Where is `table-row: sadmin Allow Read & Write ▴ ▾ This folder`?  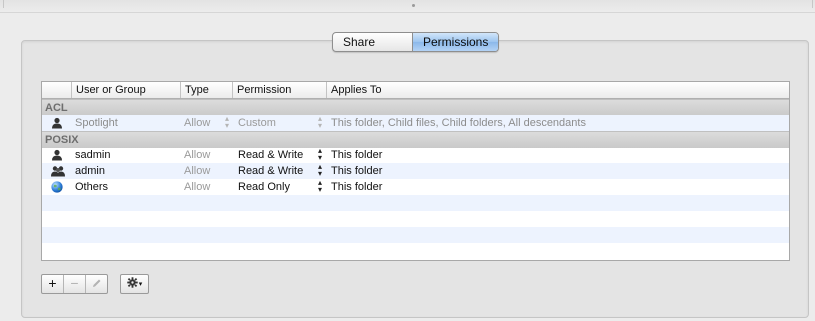 table-row: sadmin Allow Read & Write ▴ ▾ This folder is located at coordinates (415, 155).